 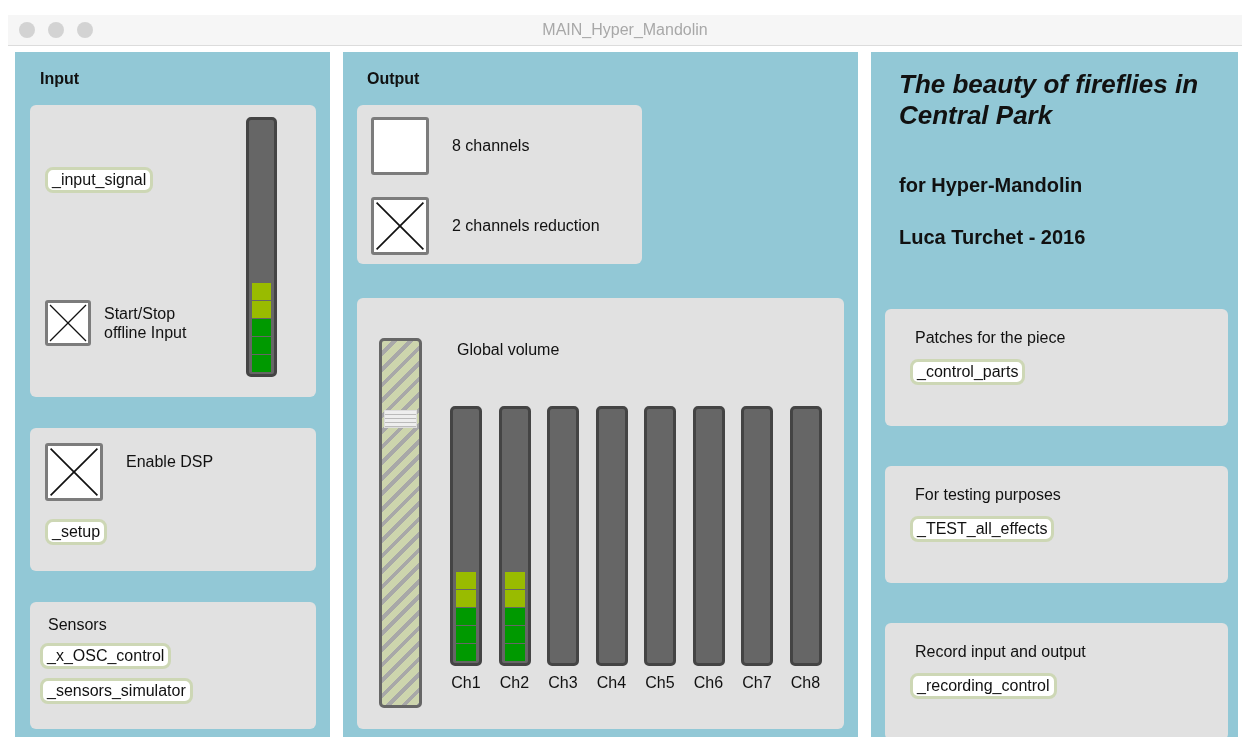 I want to click on message-button: _sensors_simulator, so click(x=116, y=691).